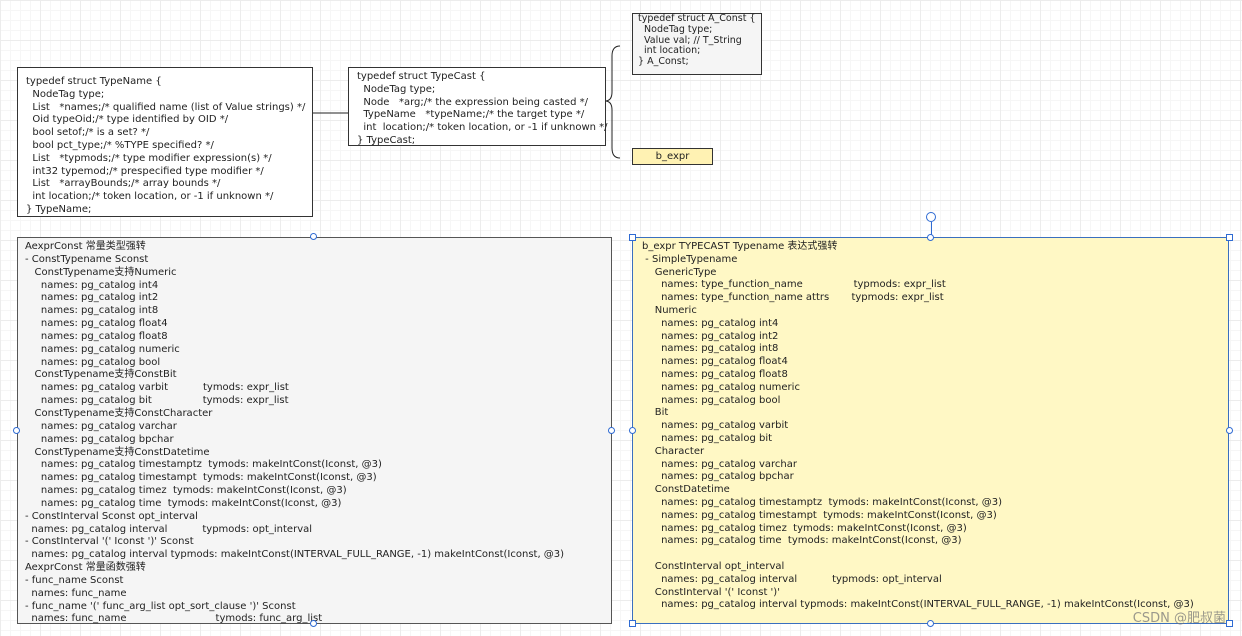 This screenshot has height=636, width=1242. What do you see at coordinates (16, 430) in the screenshot?
I see `connection-point-left` at bounding box center [16, 430].